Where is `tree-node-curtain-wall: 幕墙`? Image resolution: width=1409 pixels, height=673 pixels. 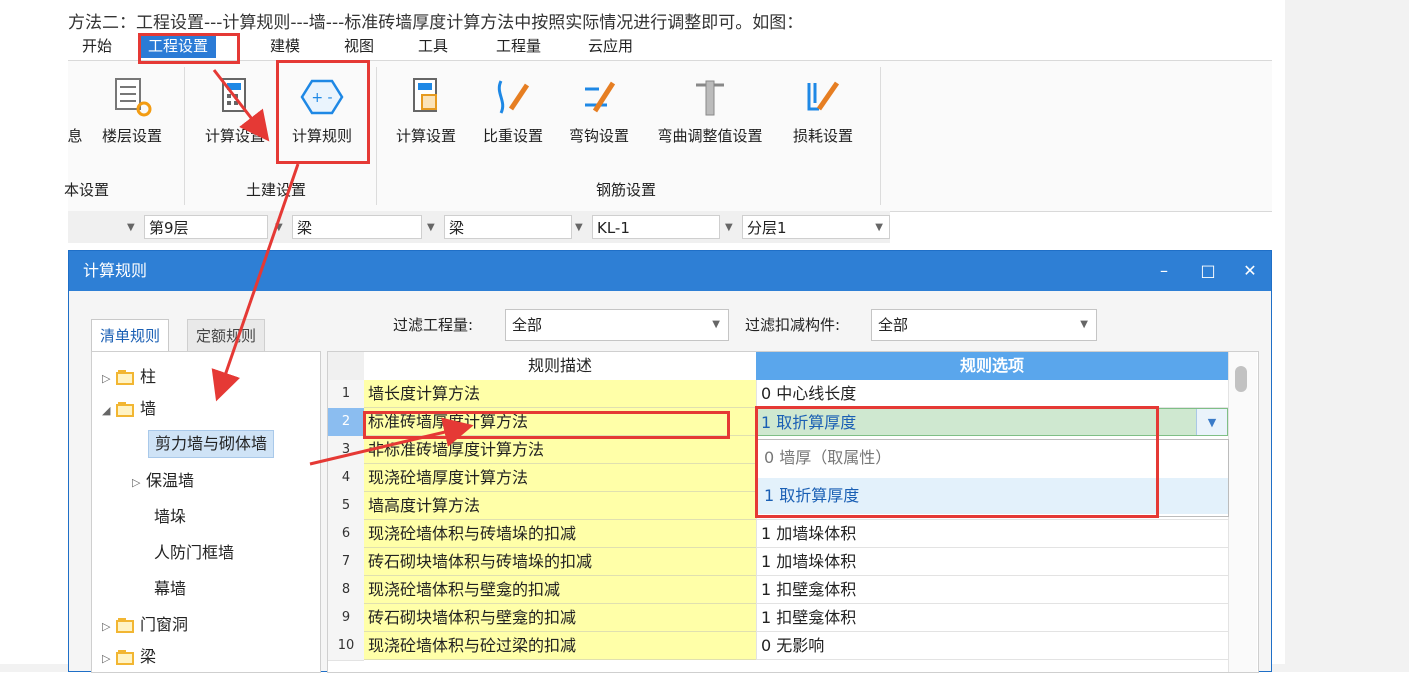 tree-node-curtain-wall: 幕墙 is located at coordinates (170, 589).